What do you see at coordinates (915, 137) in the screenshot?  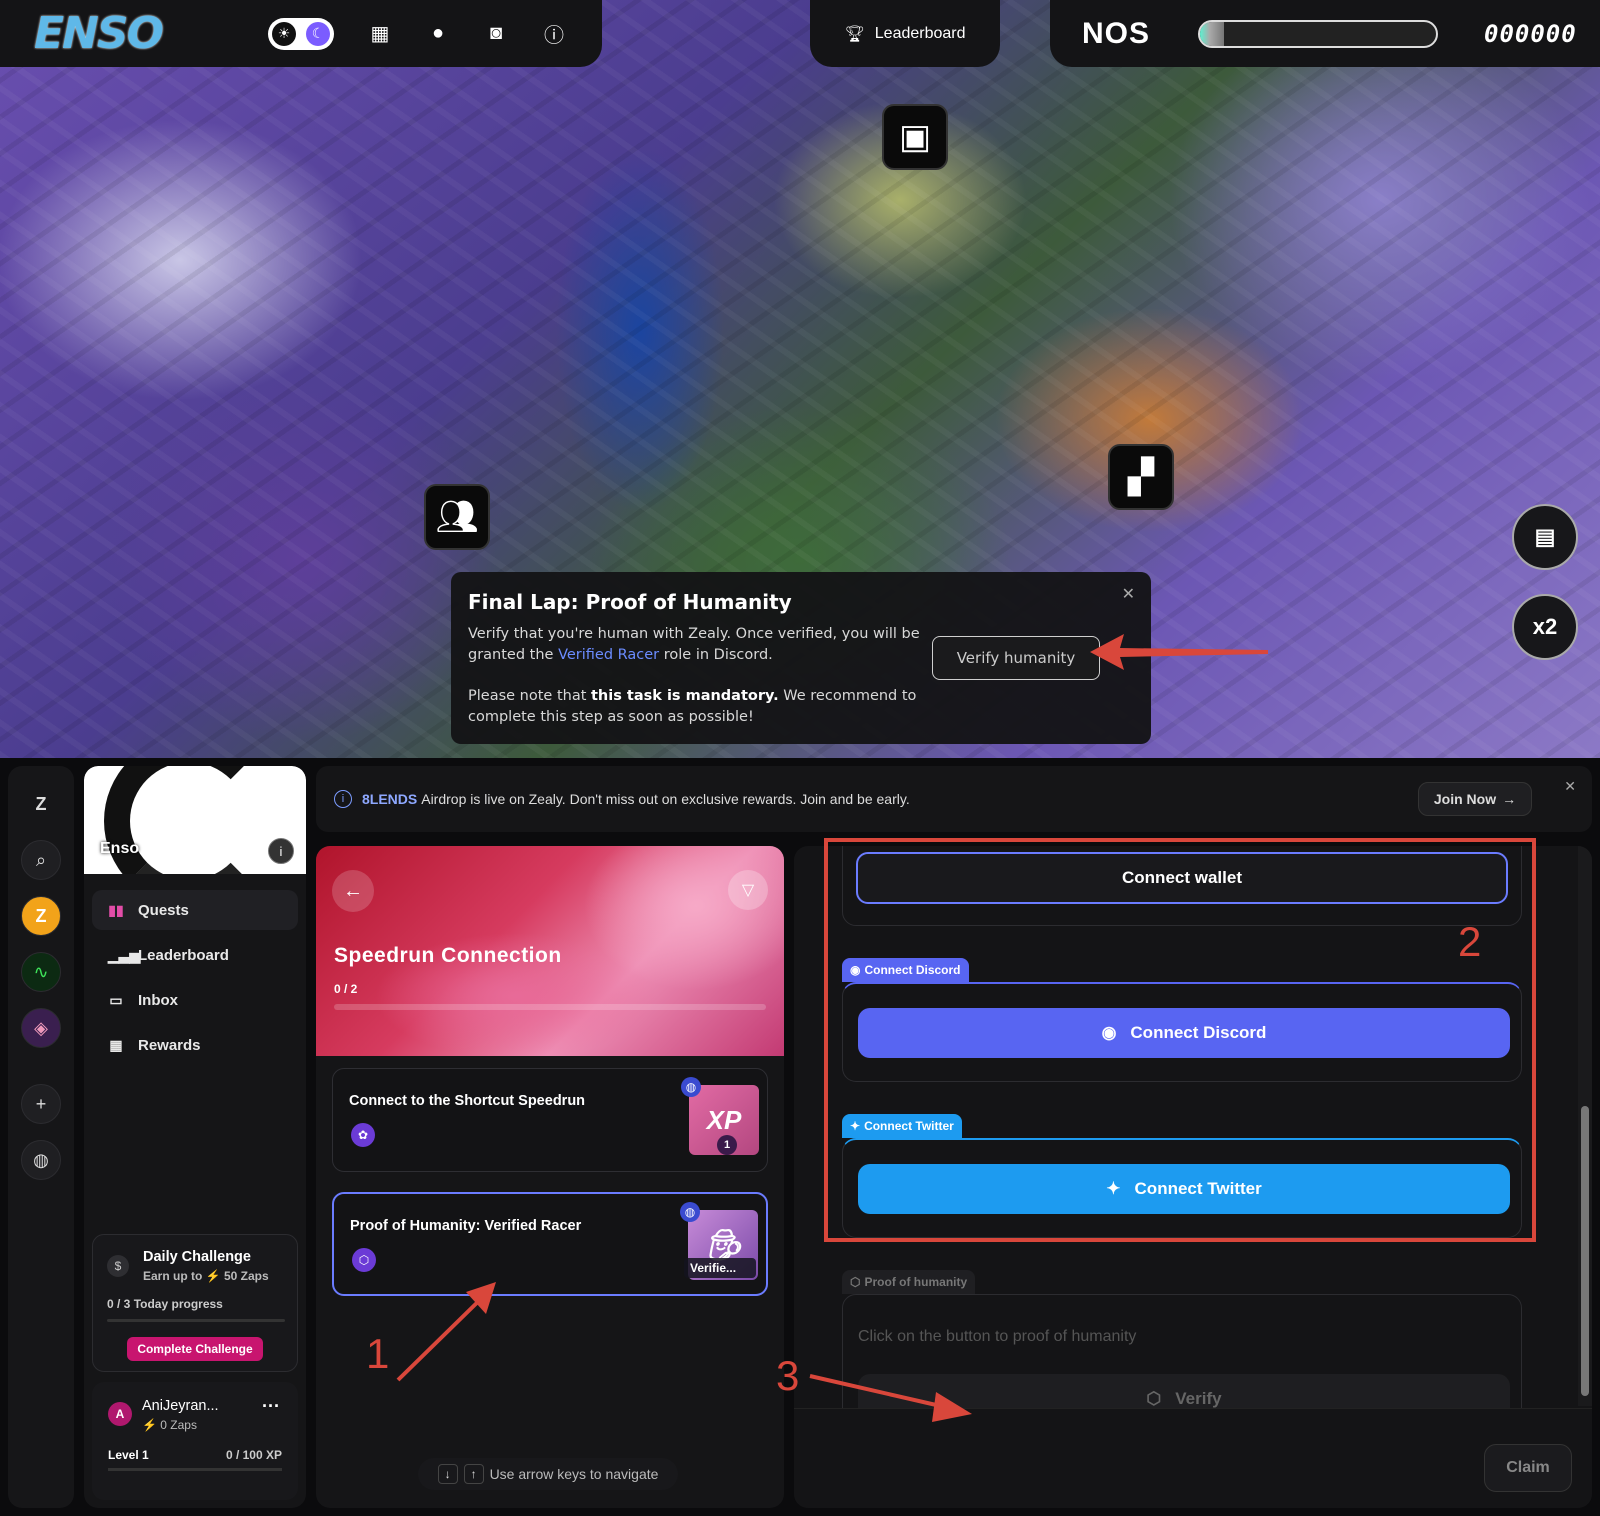 I see `labyrinth-marker-icon: ▣` at bounding box center [915, 137].